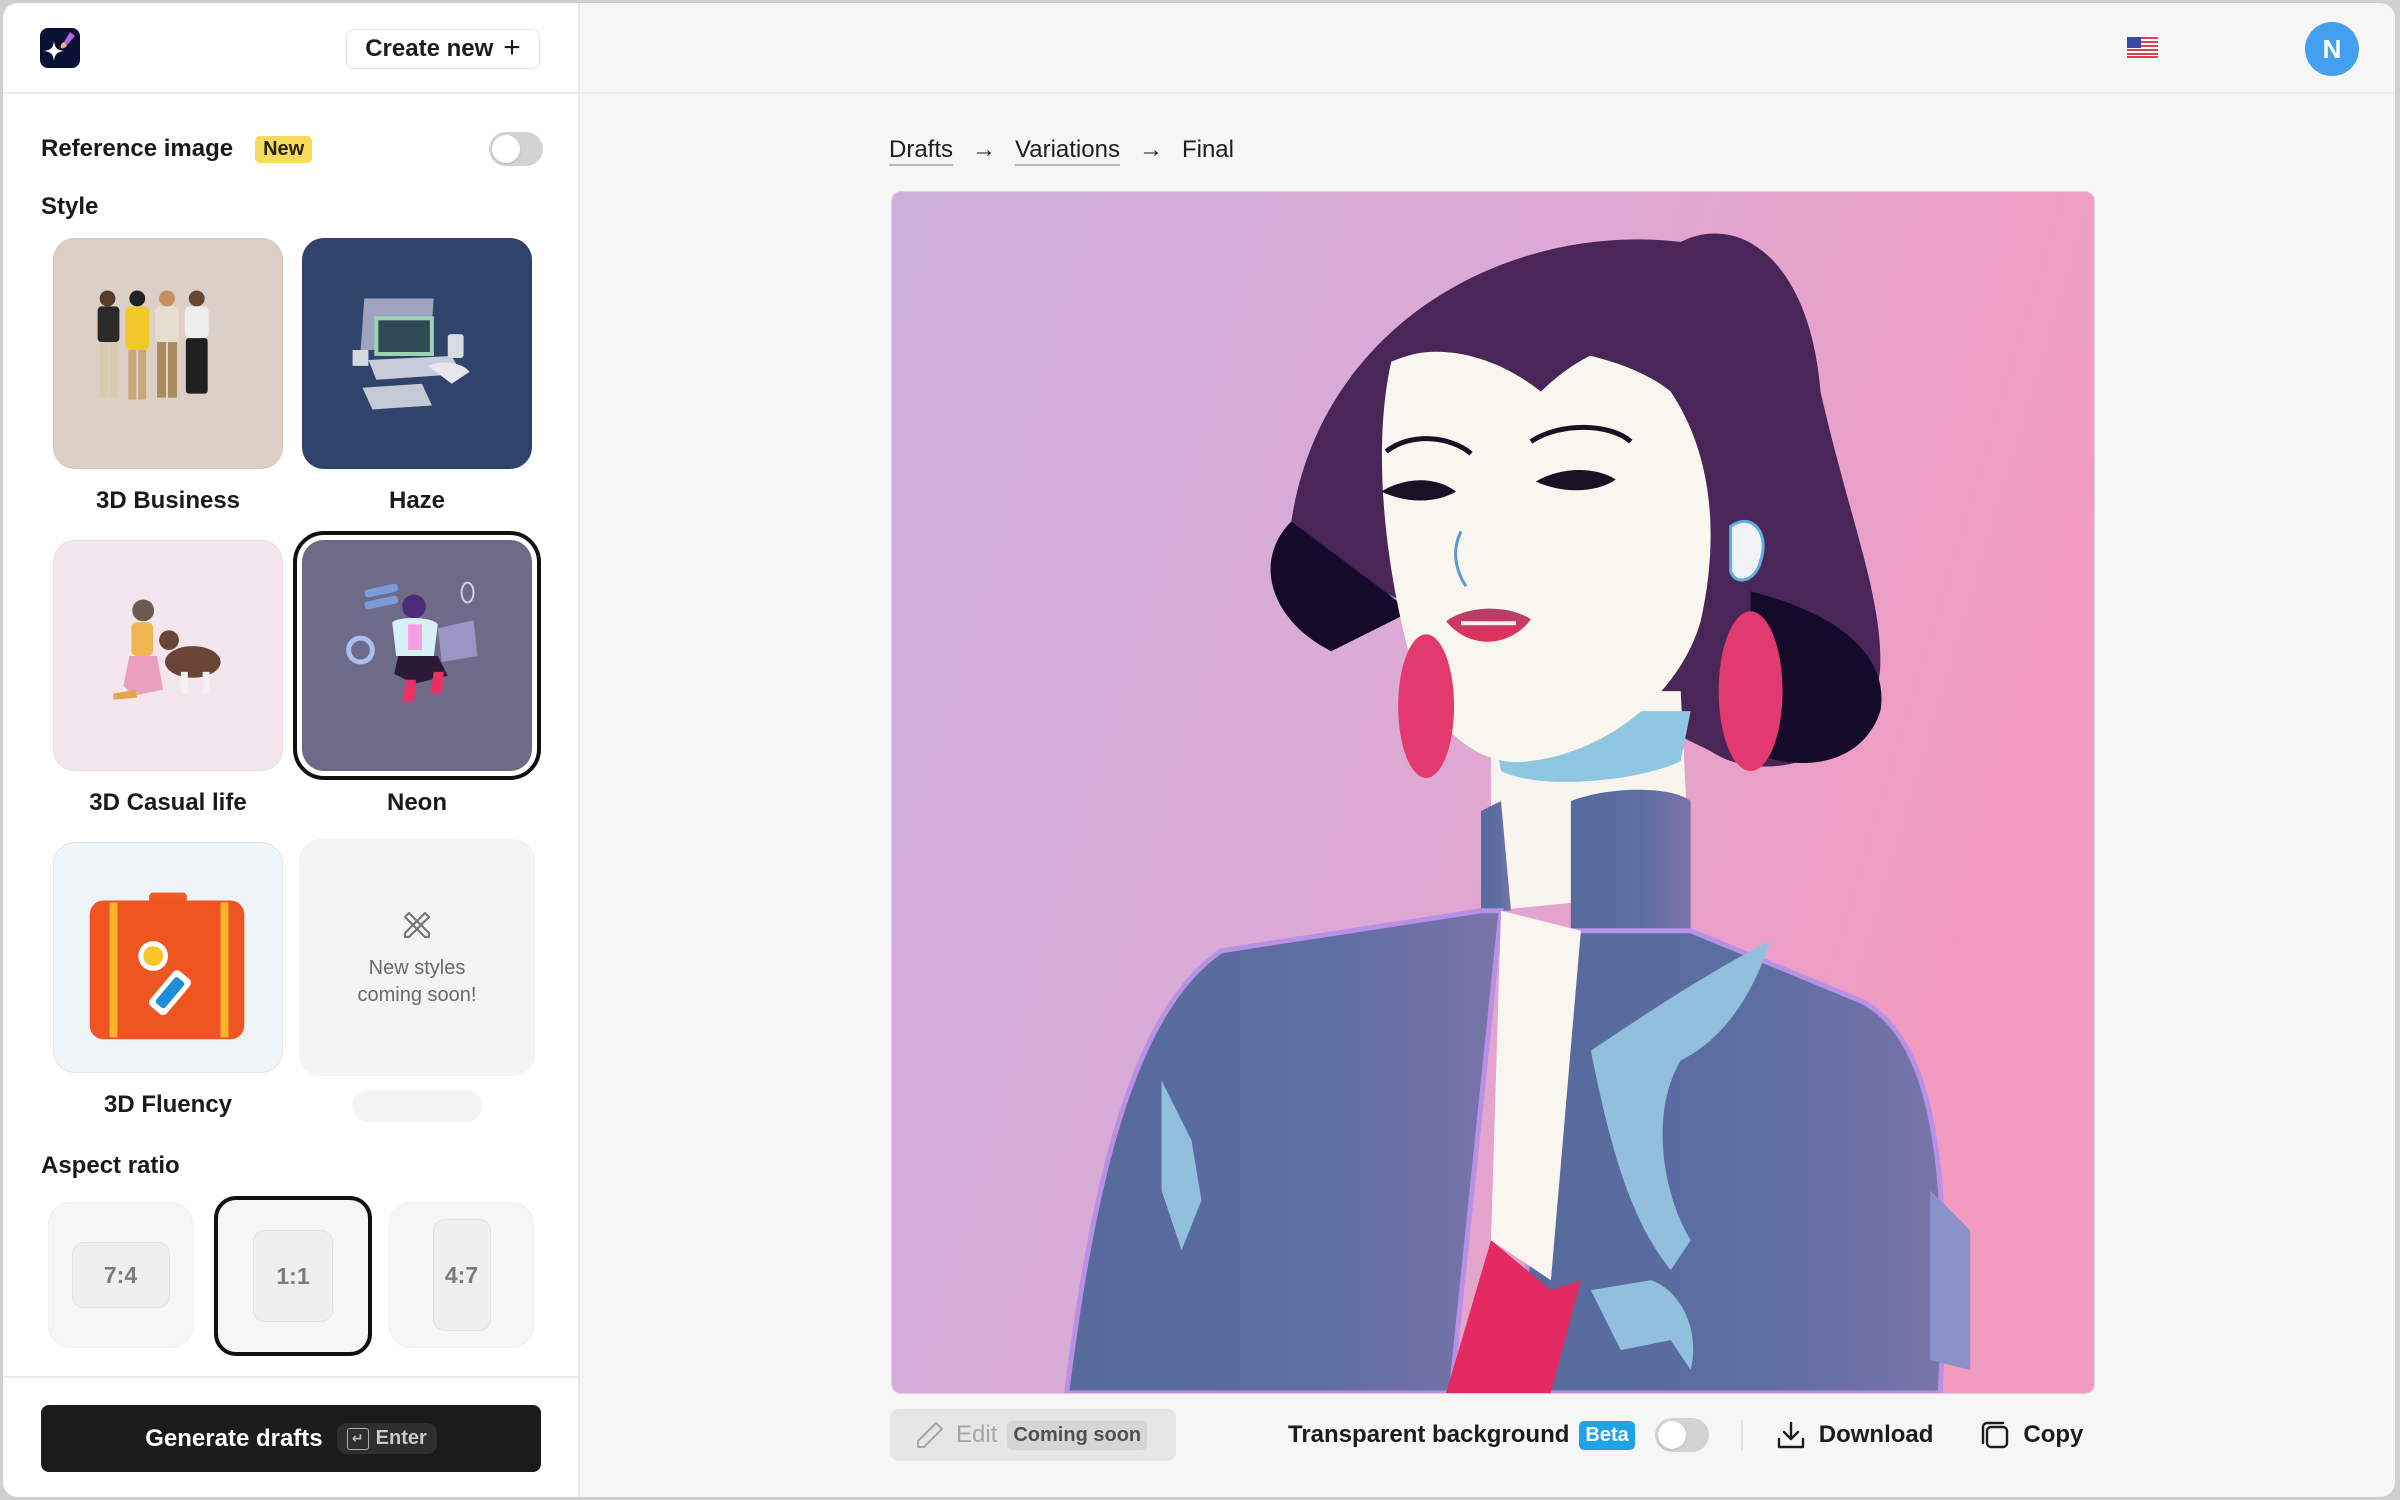 Image resolution: width=2400 pixels, height=1500 pixels. What do you see at coordinates (417, 967) in the screenshot?
I see `coming-soon-line1: New styles` at bounding box center [417, 967].